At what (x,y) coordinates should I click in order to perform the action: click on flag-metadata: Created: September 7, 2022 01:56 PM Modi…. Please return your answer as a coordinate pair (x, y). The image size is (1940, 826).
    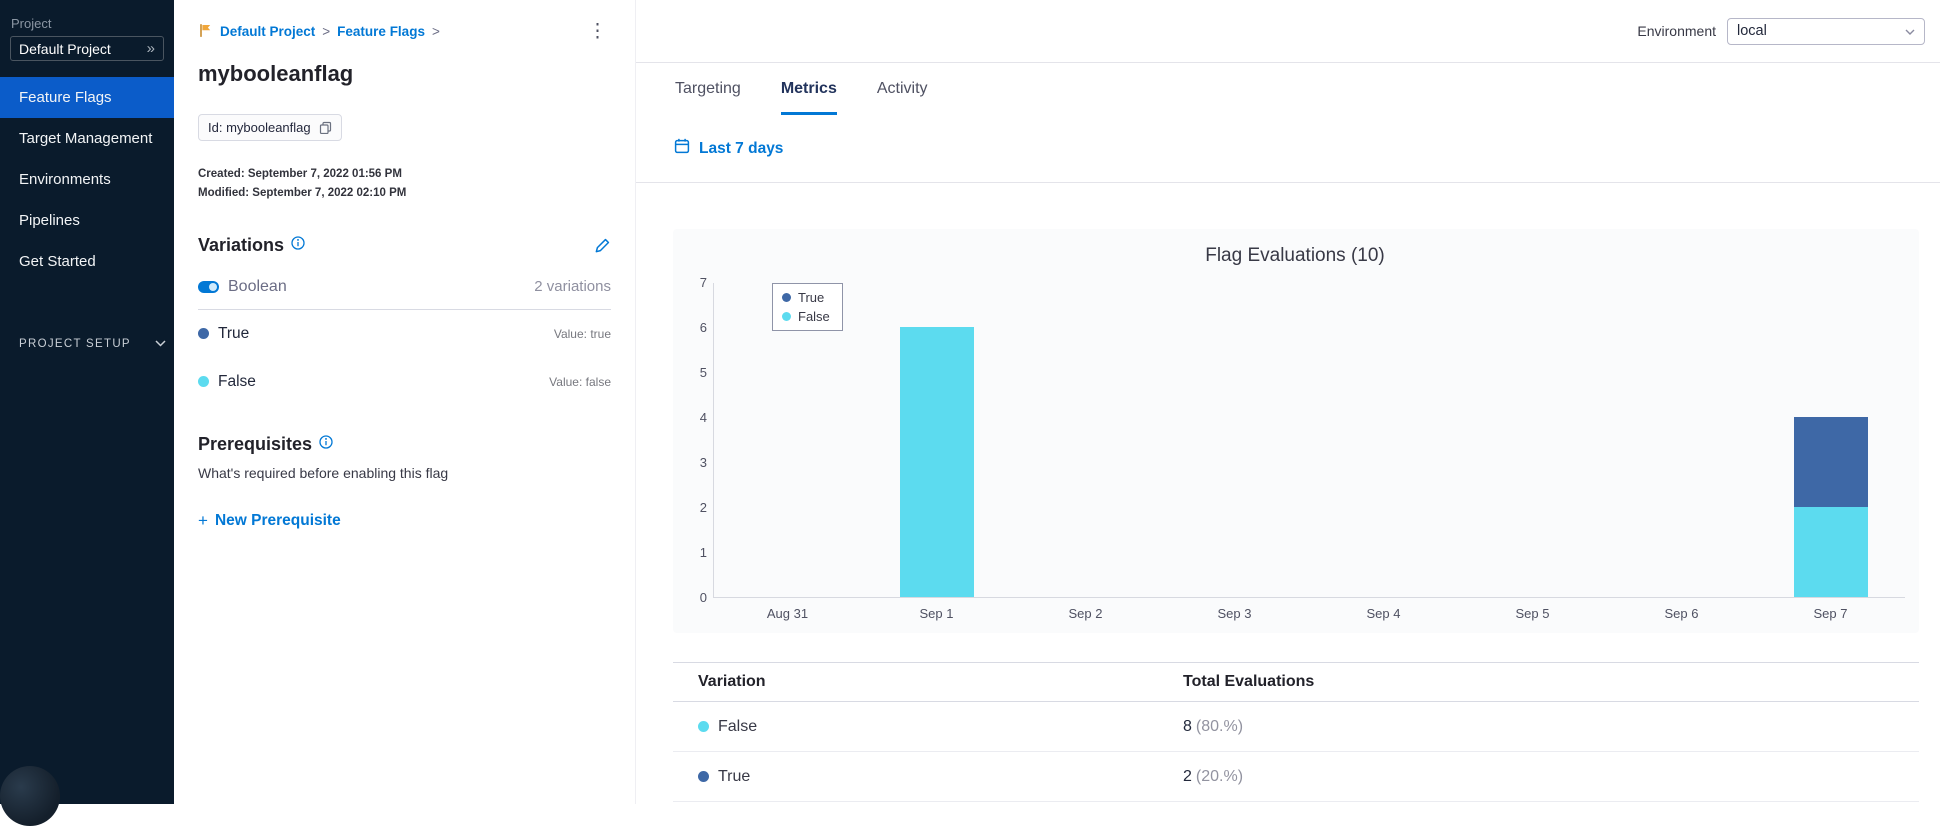
    Looking at the image, I should click on (404, 184).